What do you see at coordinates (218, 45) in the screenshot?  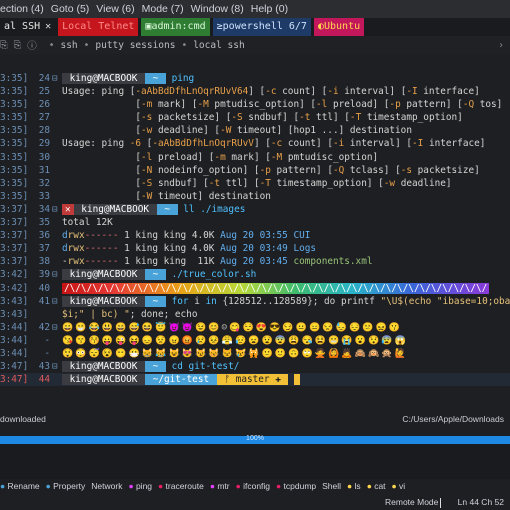 I see `breadcrumb-item: local ssh` at bounding box center [218, 45].